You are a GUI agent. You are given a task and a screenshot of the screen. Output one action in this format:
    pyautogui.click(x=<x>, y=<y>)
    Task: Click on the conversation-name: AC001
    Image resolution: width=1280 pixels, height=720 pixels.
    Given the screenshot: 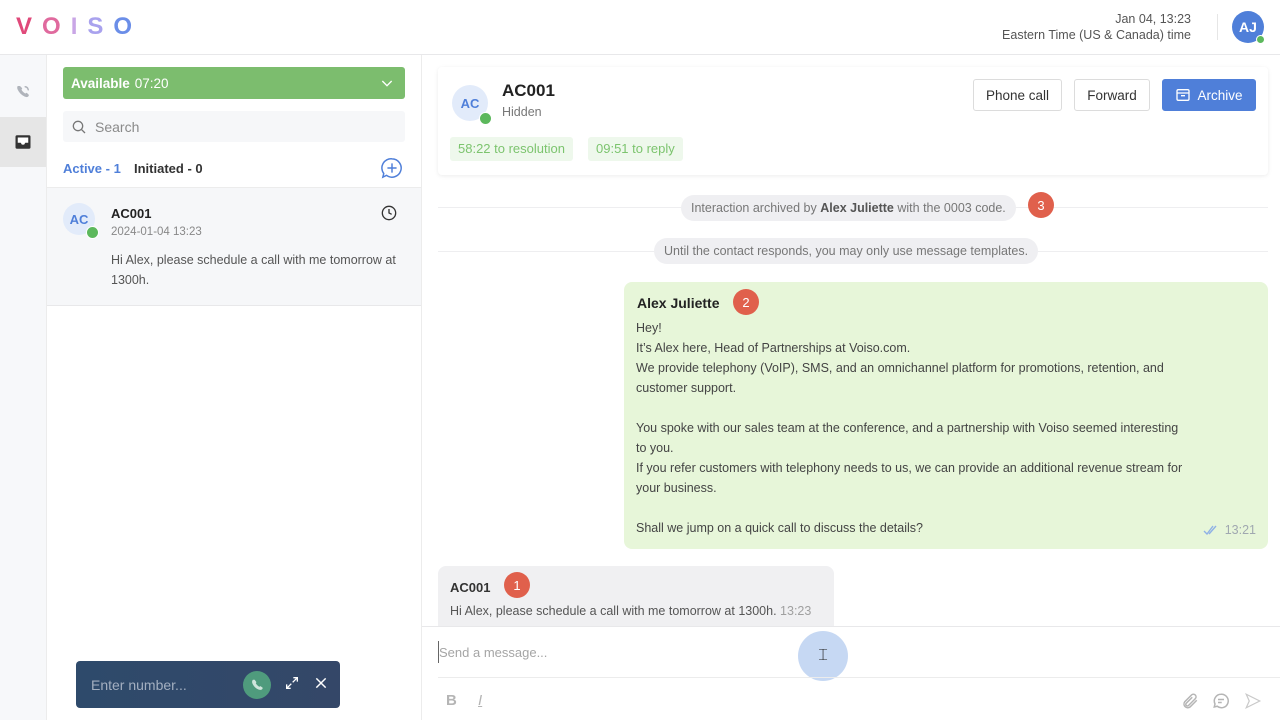 What is the action you would take?
    pyautogui.click(x=131, y=213)
    